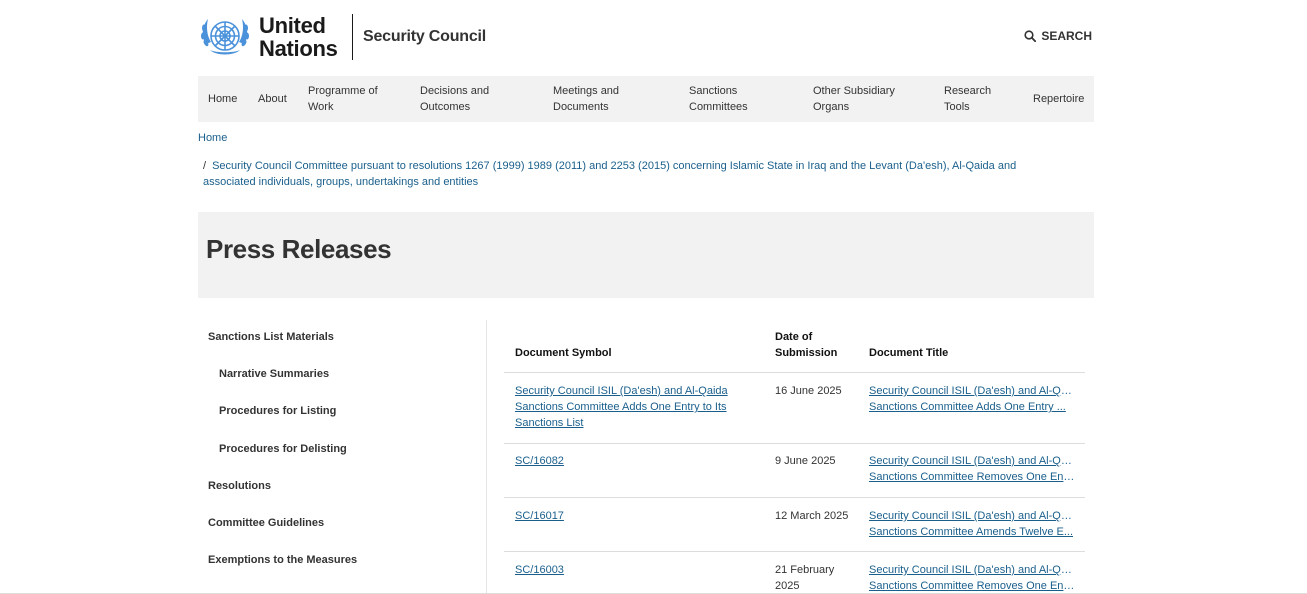  Describe the element at coordinates (539, 516) in the screenshot. I see `table-row-3-symbol-link: SC/16017` at that location.